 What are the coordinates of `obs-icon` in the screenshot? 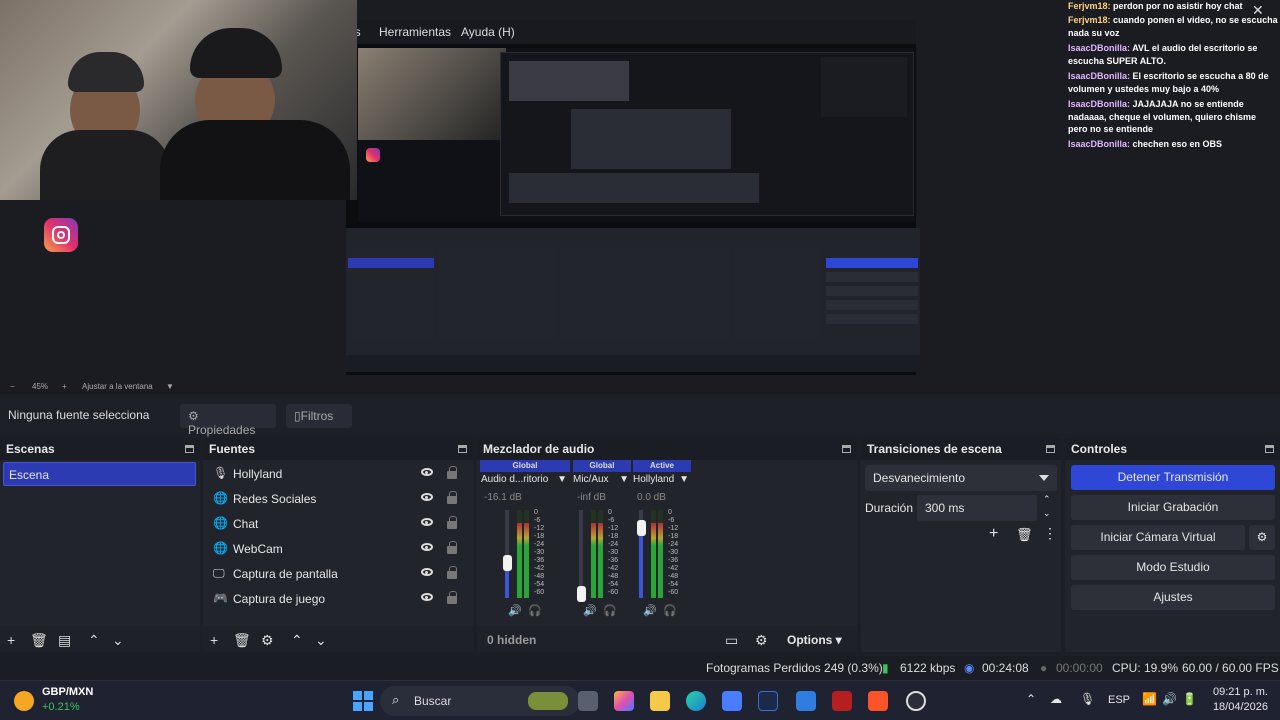 It's located at (916, 701).